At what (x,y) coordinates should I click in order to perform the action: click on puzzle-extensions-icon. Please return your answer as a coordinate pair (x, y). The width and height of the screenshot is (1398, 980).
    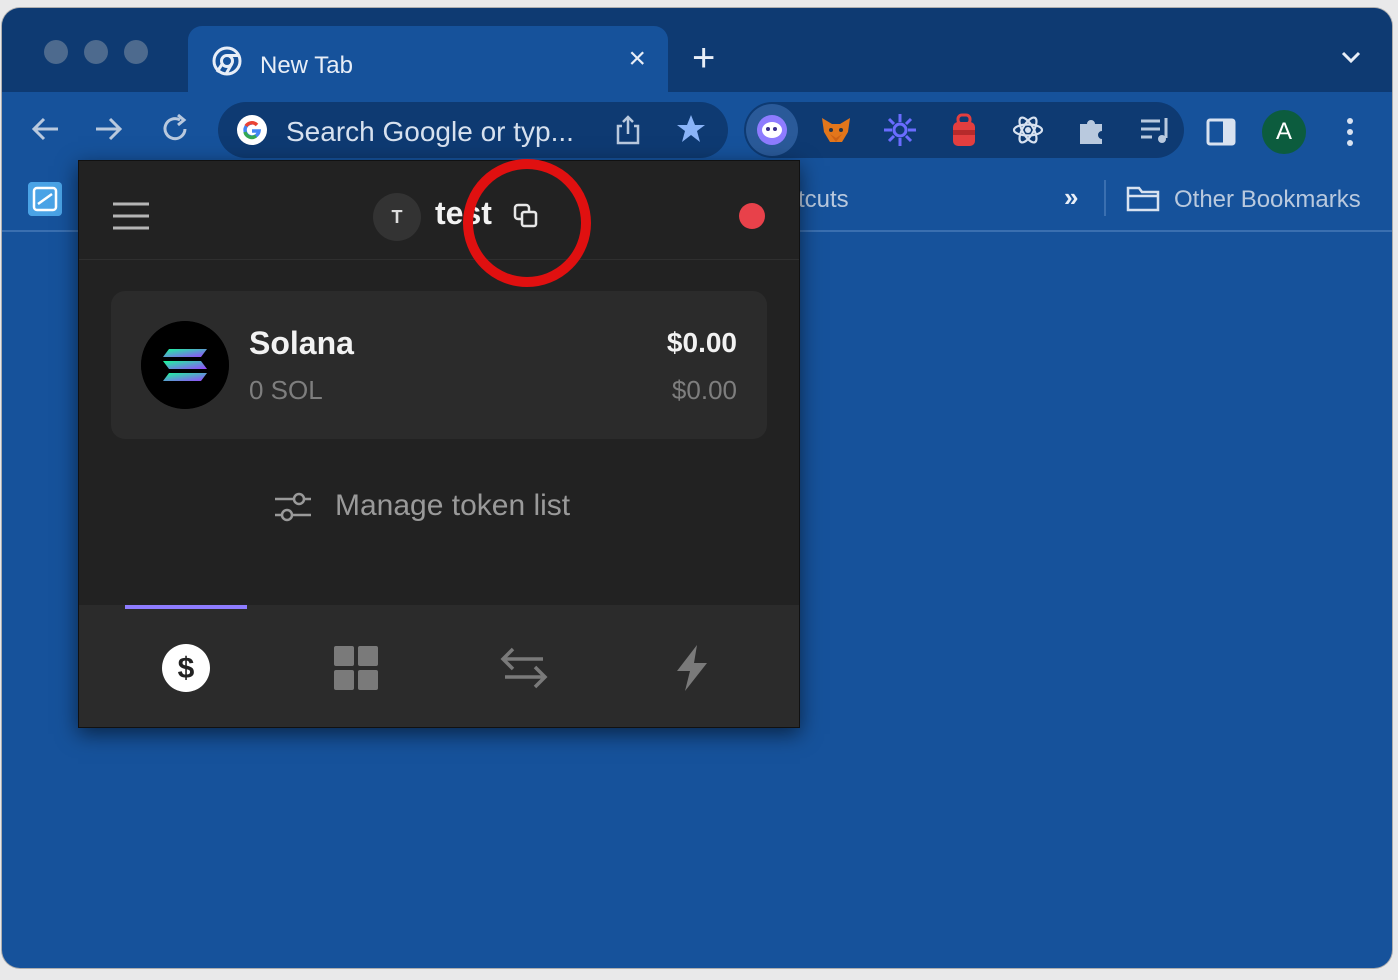
    Looking at the image, I should click on (1092, 130).